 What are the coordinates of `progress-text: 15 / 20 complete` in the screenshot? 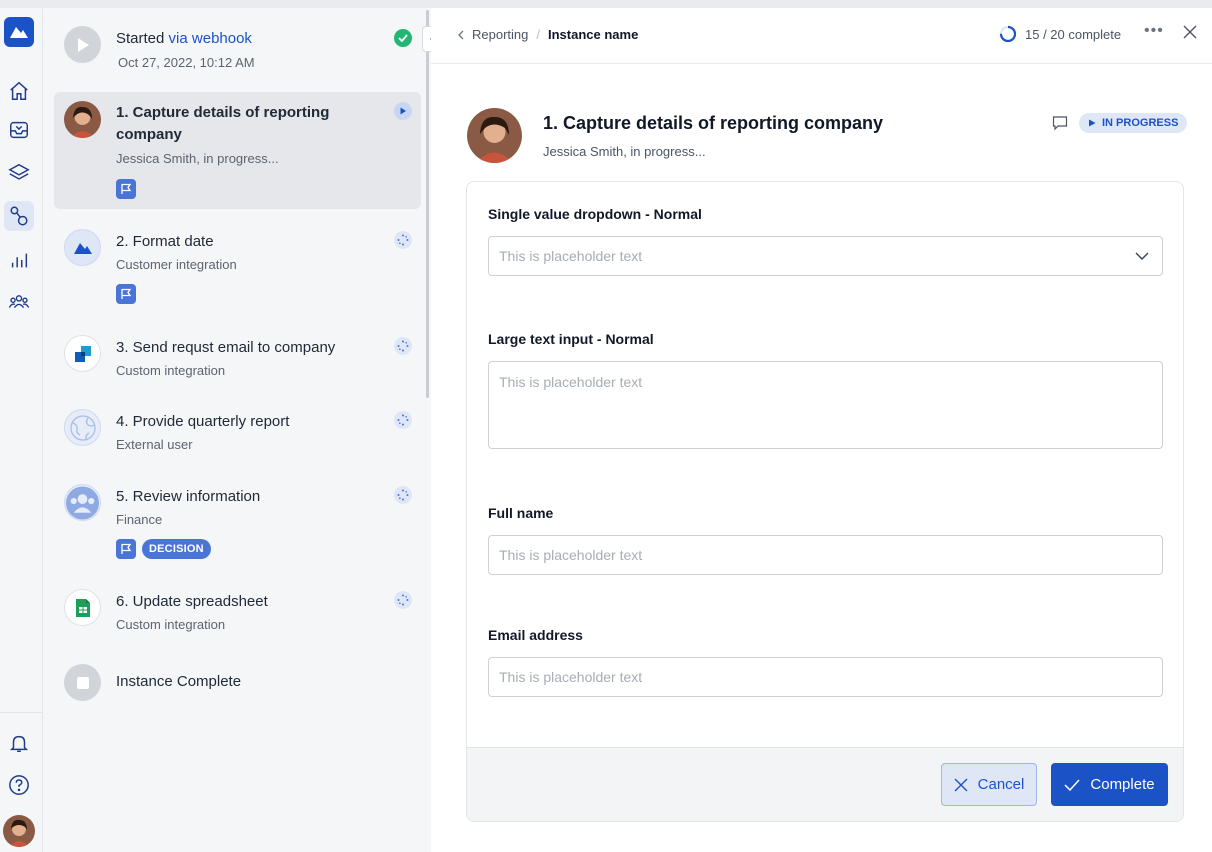 It's located at (1073, 34).